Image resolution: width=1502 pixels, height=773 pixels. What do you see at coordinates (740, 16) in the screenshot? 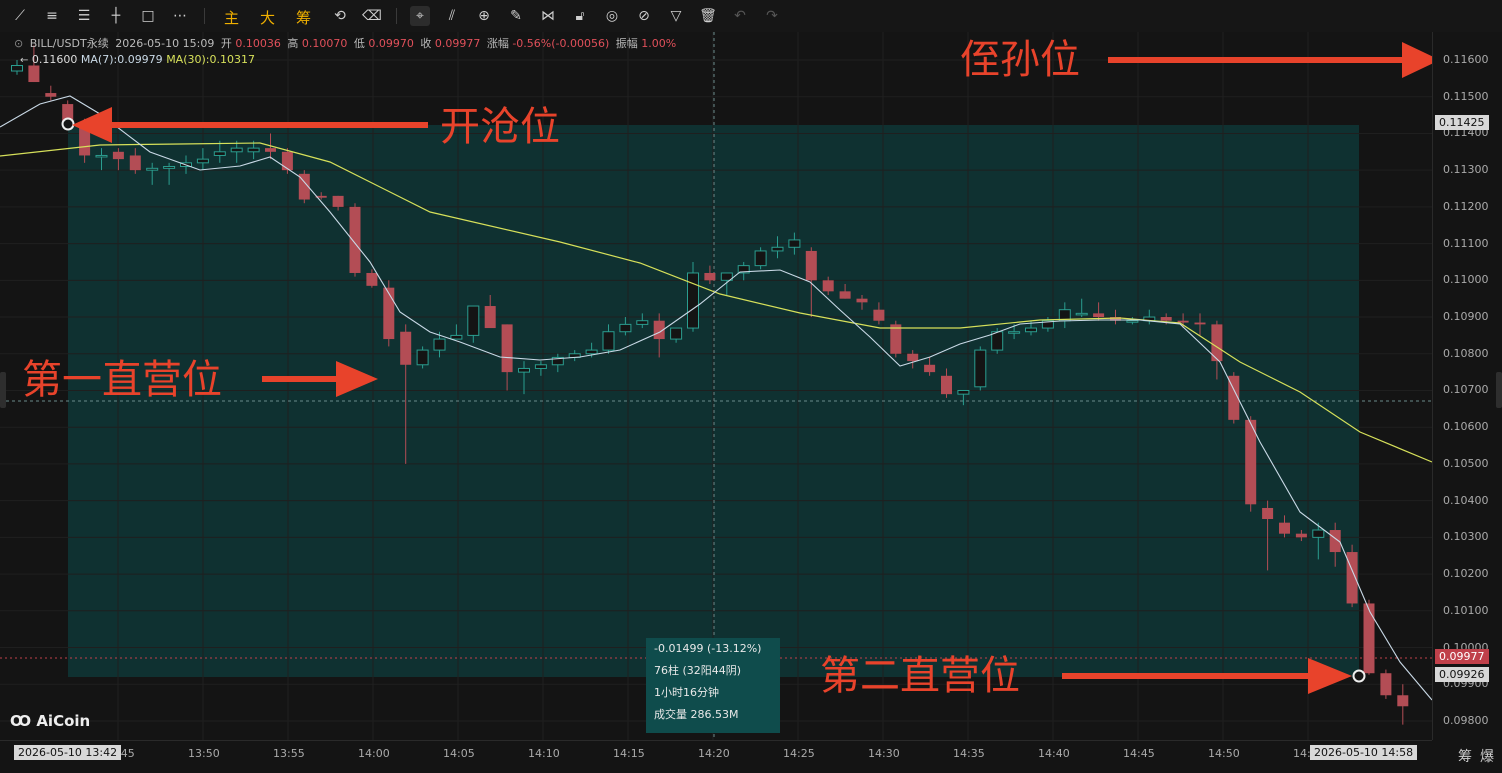
I see `undo-icon: ↶` at bounding box center [740, 16].